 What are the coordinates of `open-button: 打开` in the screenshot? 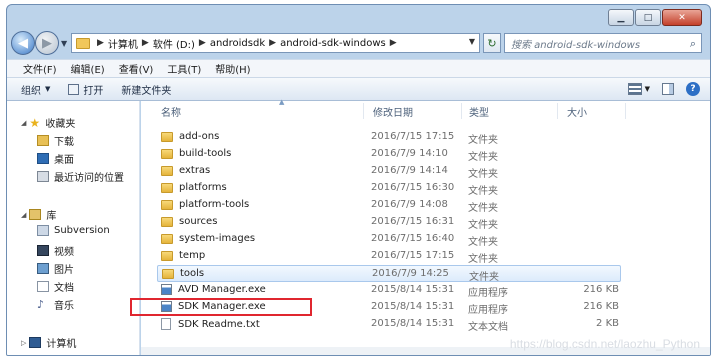 It's located at (85, 89).